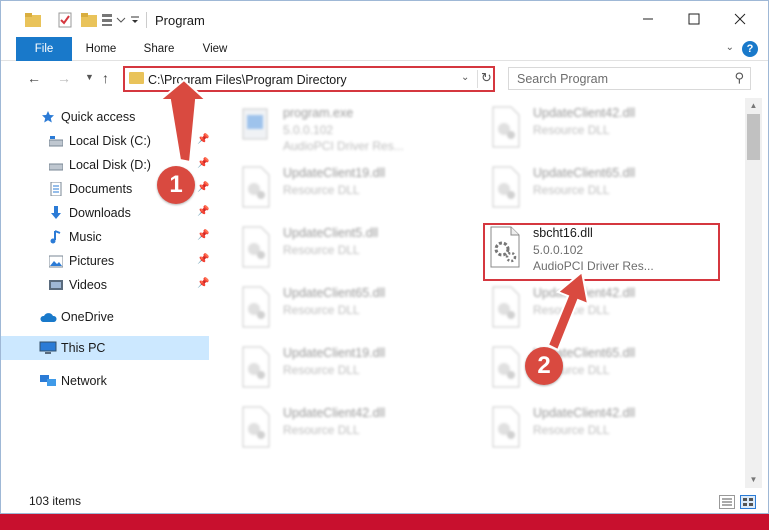  What do you see at coordinates (334, 353) in the screenshot?
I see `file-name: UpdateClient19.dll` at bounding box center [334, 353].